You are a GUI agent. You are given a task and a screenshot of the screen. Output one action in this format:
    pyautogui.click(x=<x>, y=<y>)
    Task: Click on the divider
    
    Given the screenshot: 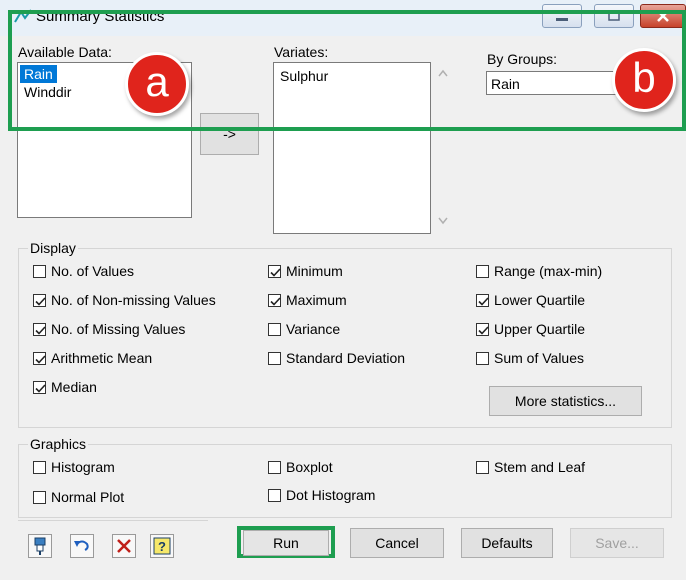 What is the action you would take?
    pyautogui.click(x=113, y=520)
    